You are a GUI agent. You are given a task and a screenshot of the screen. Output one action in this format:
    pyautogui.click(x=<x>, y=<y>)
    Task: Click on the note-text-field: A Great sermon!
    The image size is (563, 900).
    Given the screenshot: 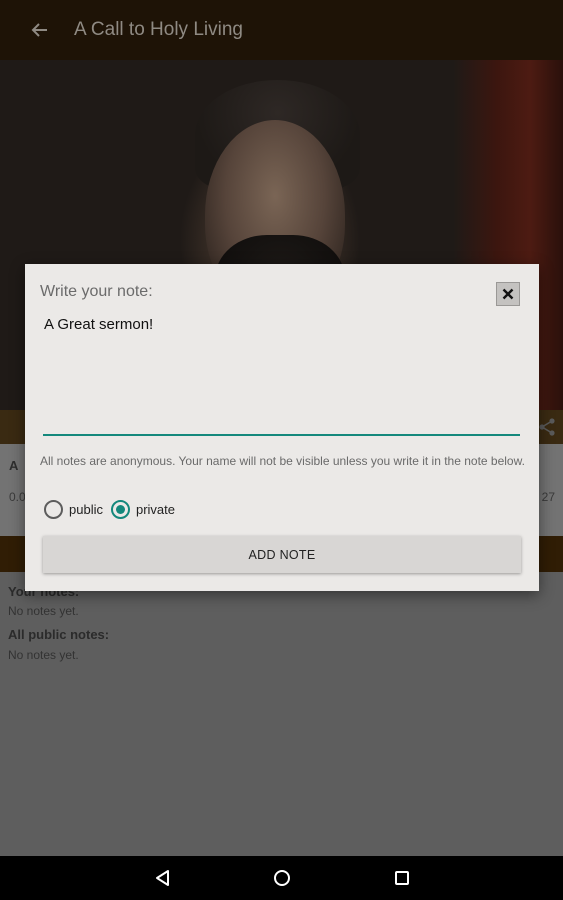 What is the action you would take?
    pyautogui.click(x=281, y=374)
    